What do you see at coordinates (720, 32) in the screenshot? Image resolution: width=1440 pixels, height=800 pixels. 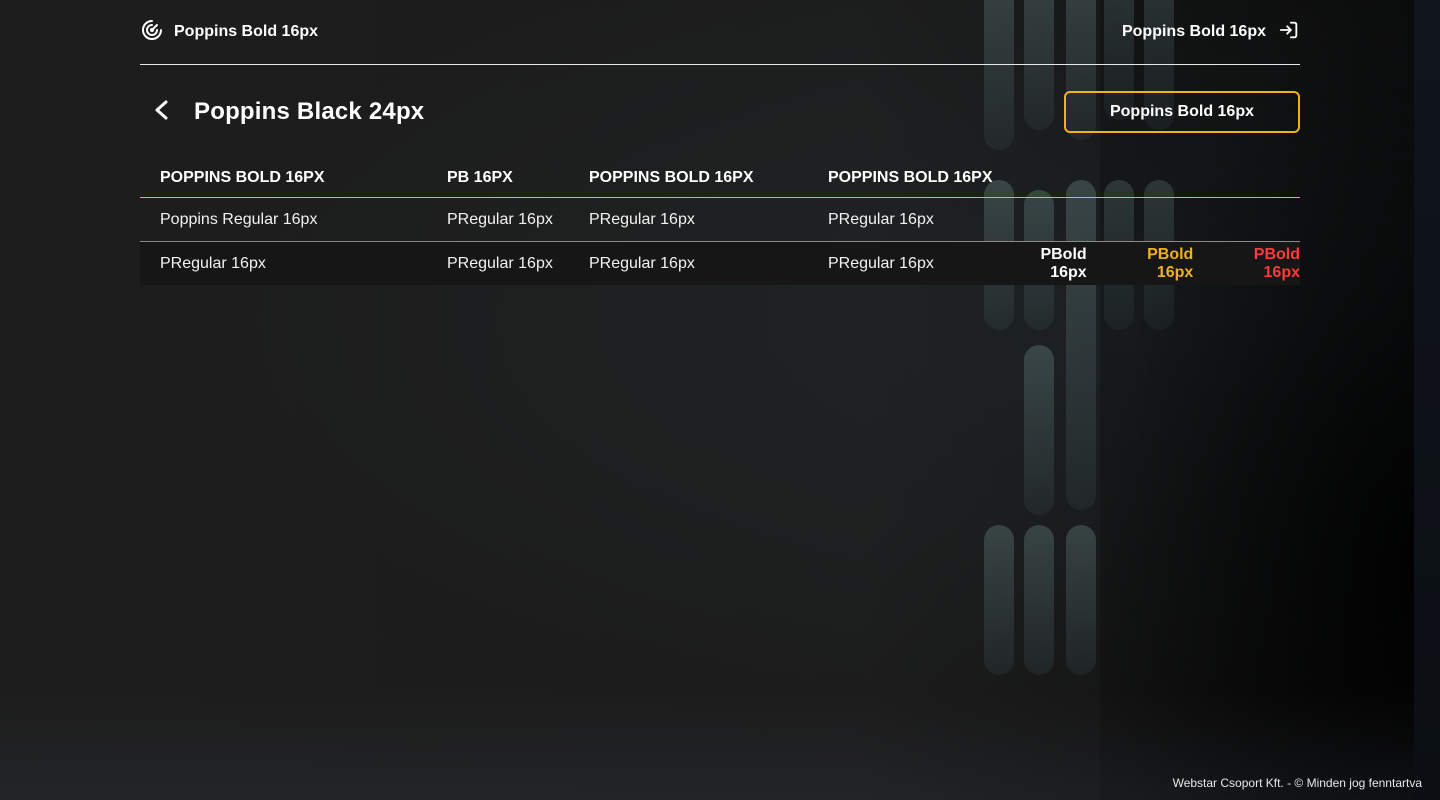 I see `top-bar: Poppins Bold 16px Poppins Bold 16px` at bounding box center [720, 32].